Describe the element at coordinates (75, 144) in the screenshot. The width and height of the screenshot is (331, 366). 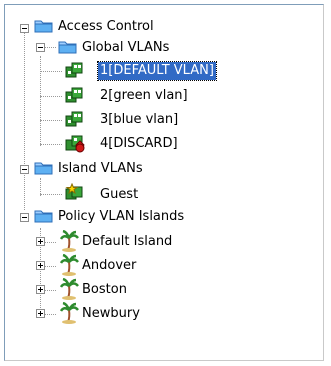
I see `vlan-discard-icon` at that location.